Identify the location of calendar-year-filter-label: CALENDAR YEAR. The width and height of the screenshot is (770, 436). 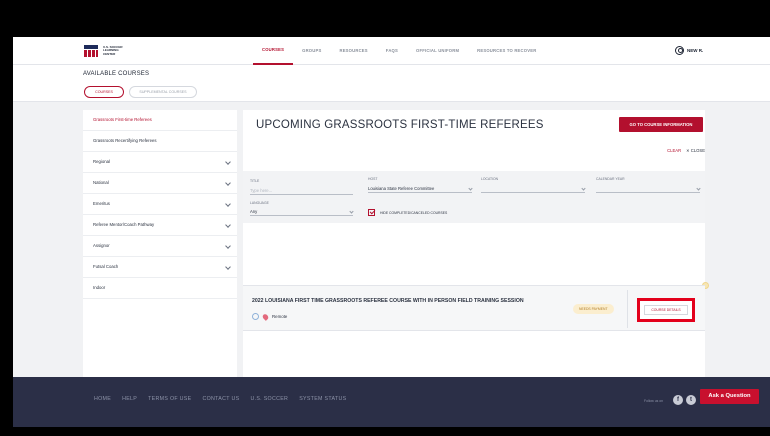
(610, 179).